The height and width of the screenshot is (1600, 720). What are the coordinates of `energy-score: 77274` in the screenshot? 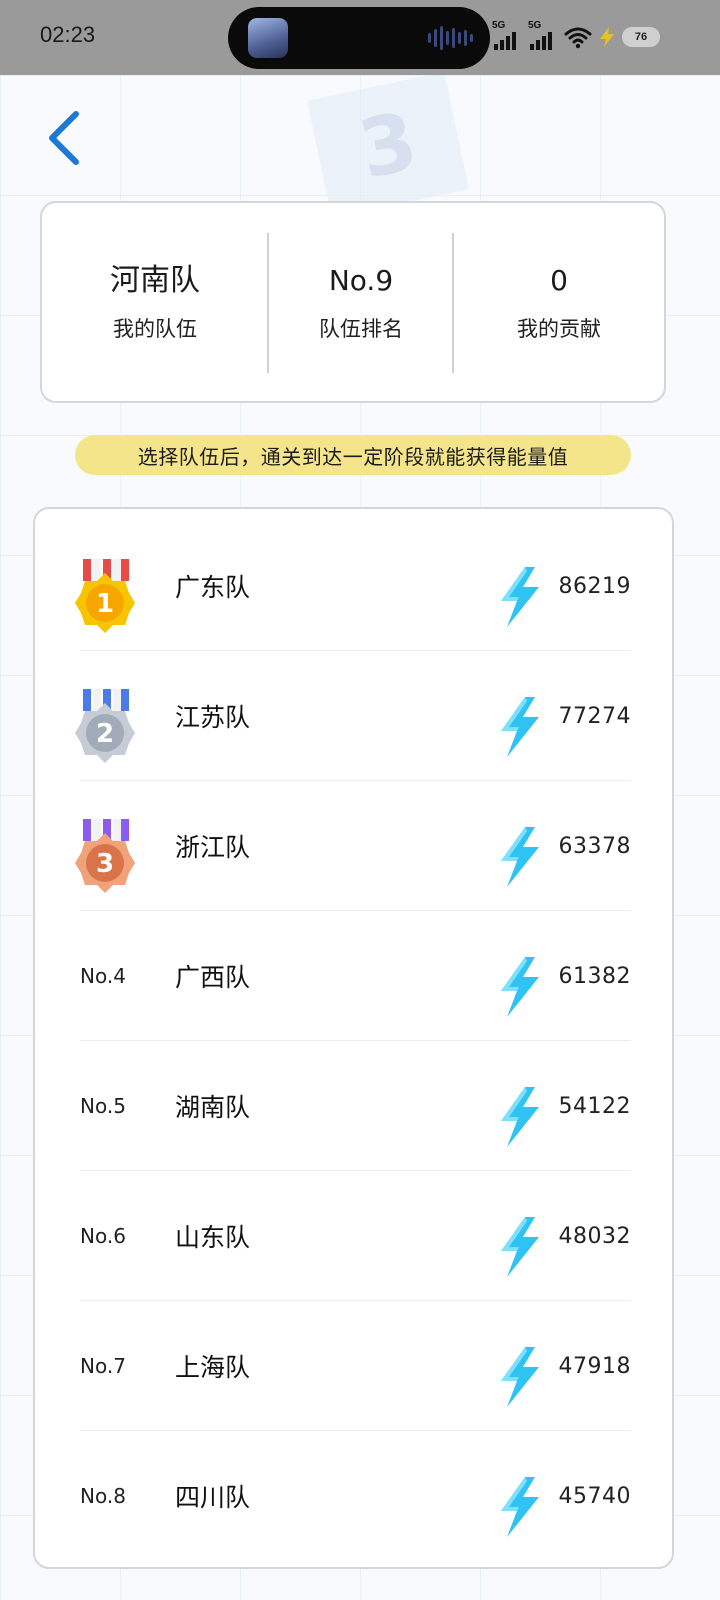 It's located at (594, 716).